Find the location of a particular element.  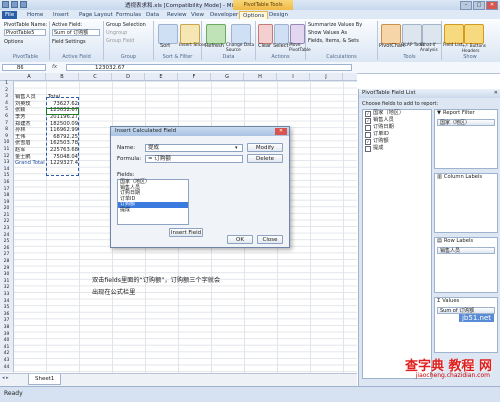

grand-total-label: Grand Total is located at coordinates (29, 163).